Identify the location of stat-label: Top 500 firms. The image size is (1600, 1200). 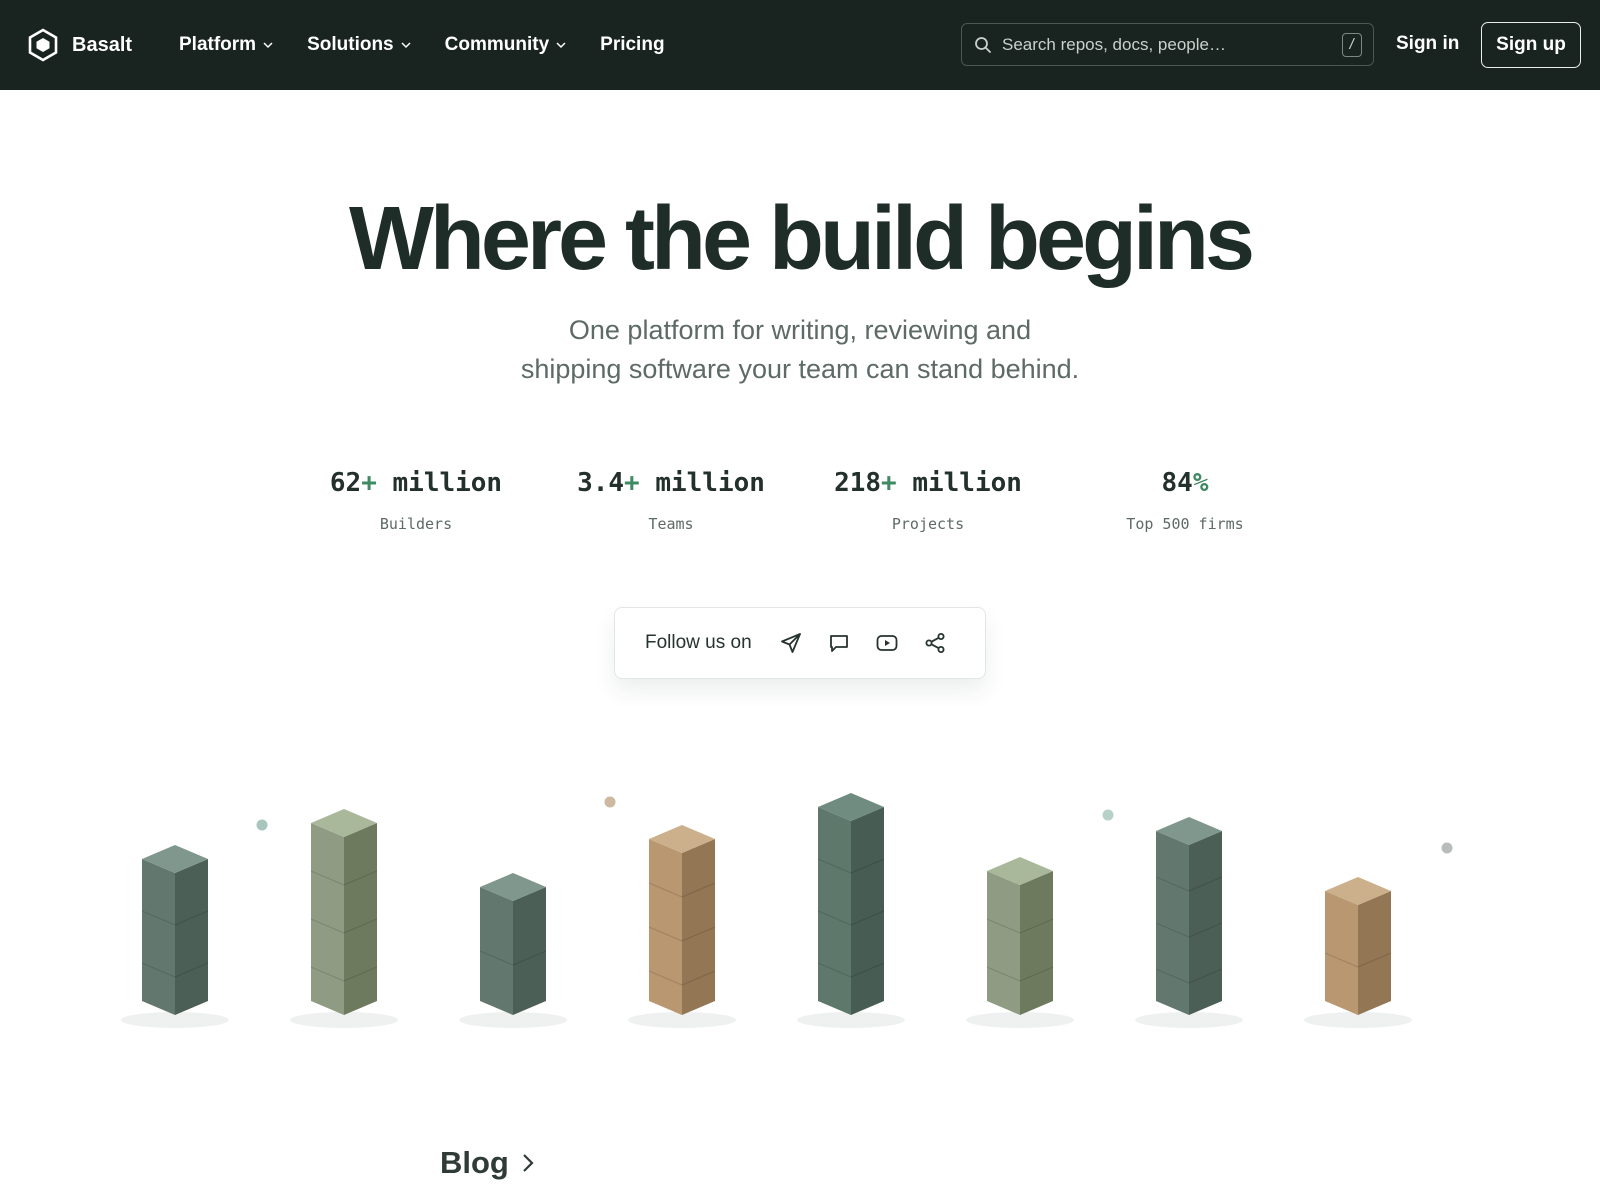
(1185, 524).